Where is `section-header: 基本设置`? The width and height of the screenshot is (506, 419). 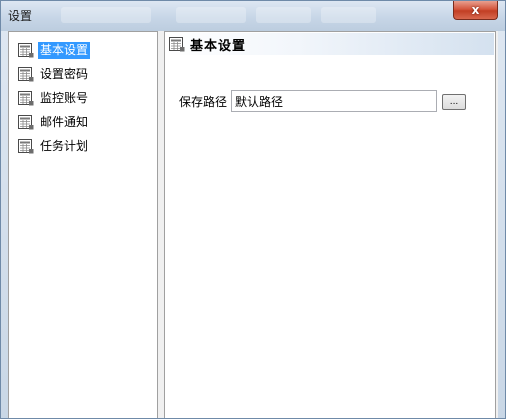 section-header: 基本设置 is located at coordinates (330, 44).